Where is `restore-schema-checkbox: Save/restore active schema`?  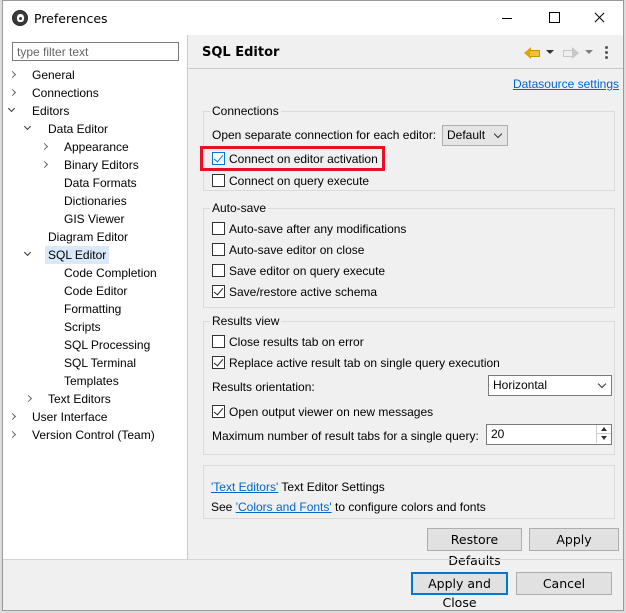
restore-schema-checkbox: Save/restore active schema is located at coordinates (294, 292).